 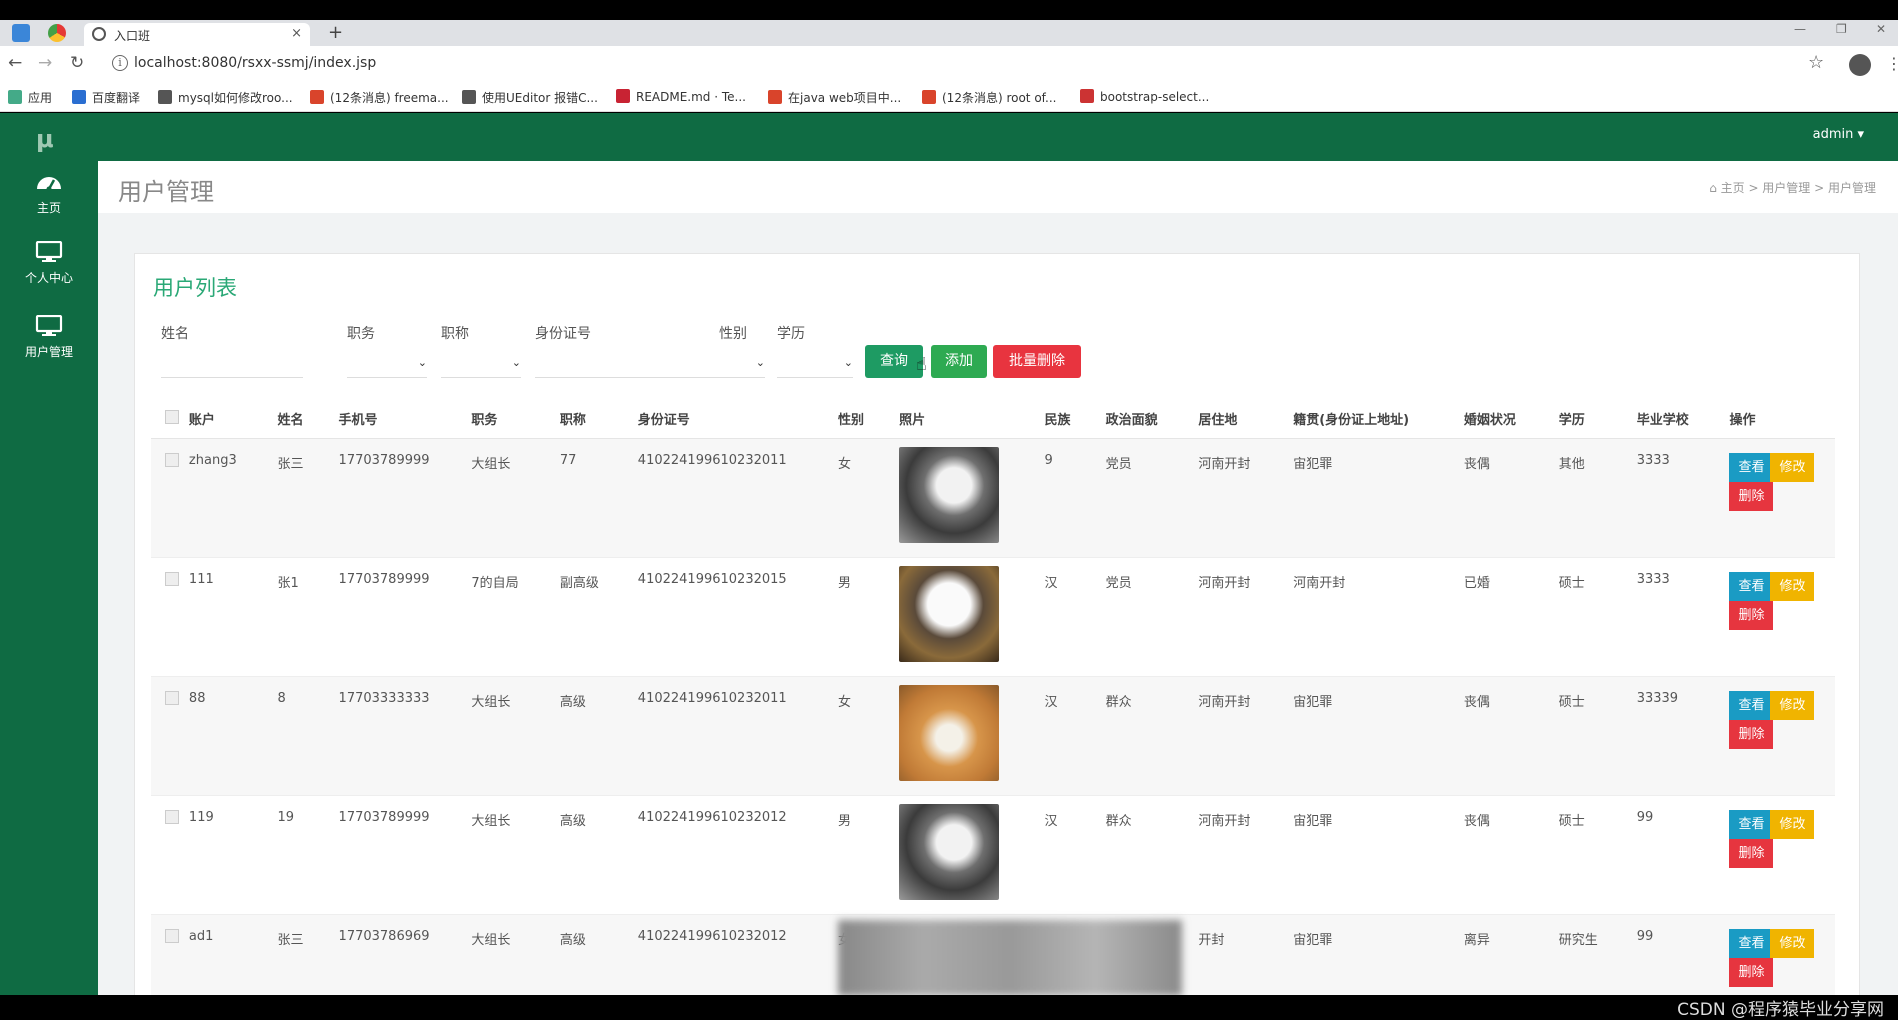 I want to click on blurred-region, so click(x=1010, y=958).